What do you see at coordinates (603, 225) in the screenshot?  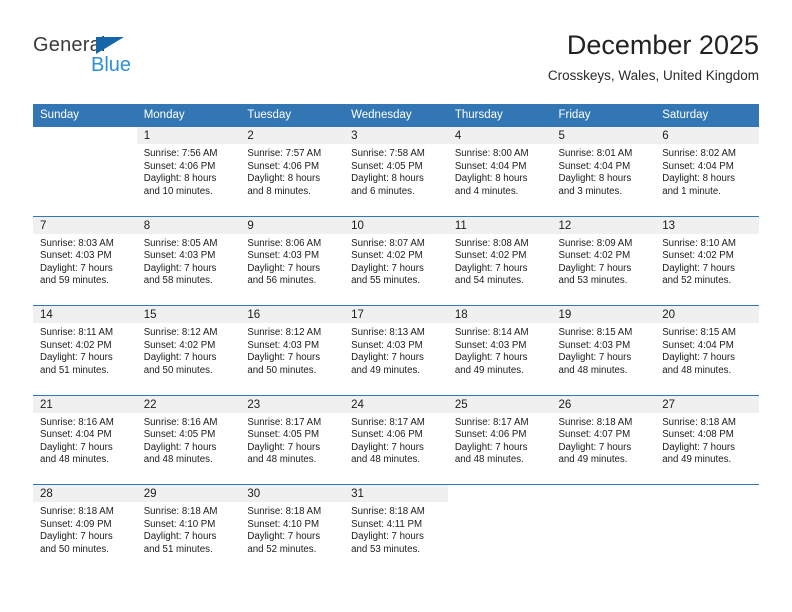 I see `day-number: 12` at bounding box center [603, 225].